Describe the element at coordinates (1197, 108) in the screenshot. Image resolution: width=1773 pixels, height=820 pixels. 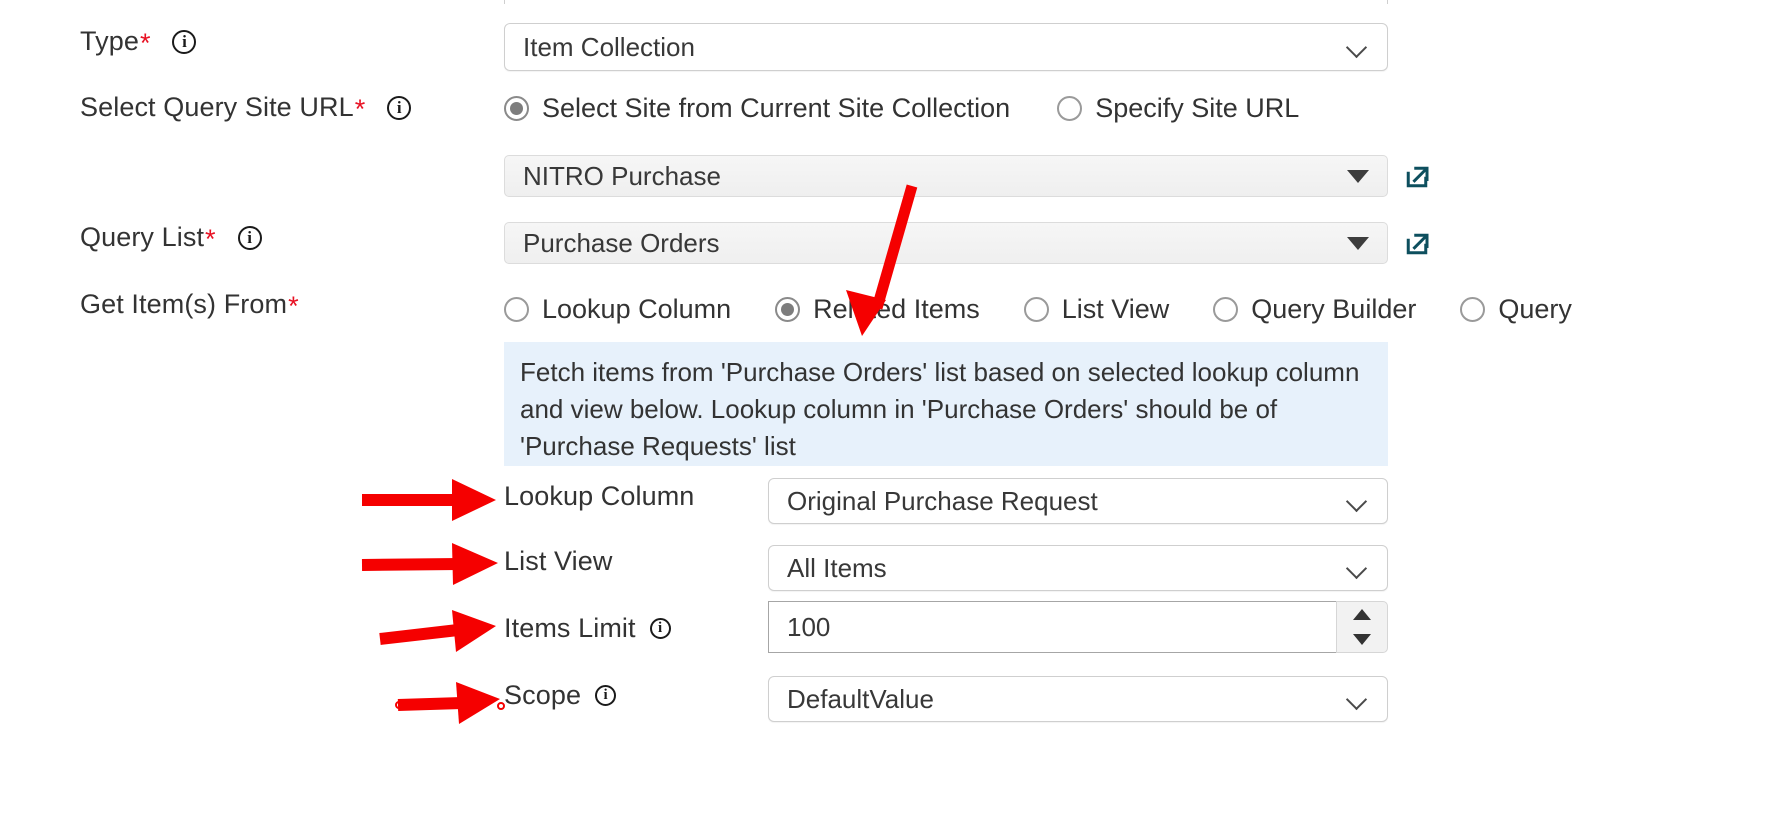
I see `radio-label: Specify Site URL` at that location.